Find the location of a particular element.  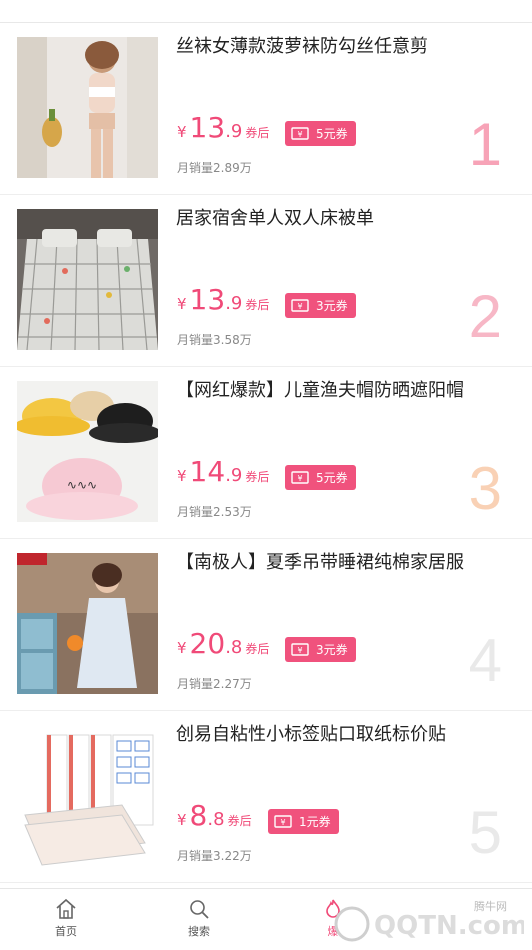

rank-number: 5 is located at coordinates (485, 832).